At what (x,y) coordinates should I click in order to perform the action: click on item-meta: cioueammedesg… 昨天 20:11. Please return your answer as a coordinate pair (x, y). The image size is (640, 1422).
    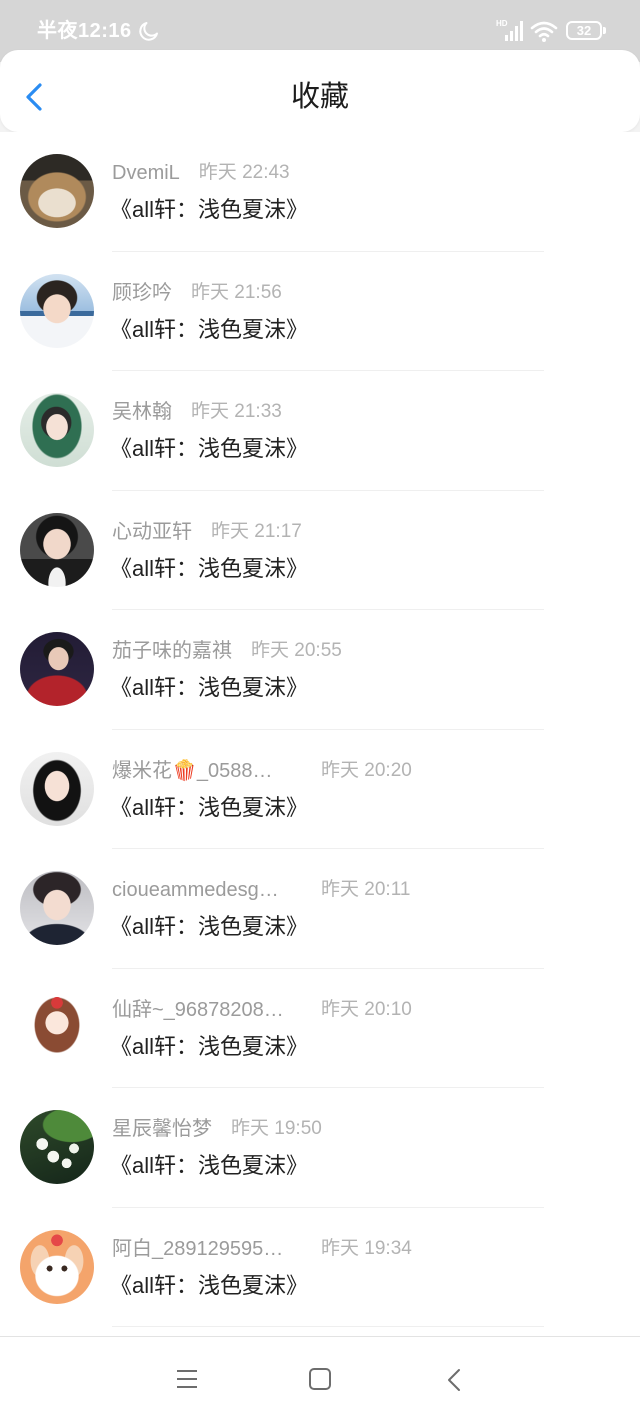
    Looking at the image, I should click on (261, 890).